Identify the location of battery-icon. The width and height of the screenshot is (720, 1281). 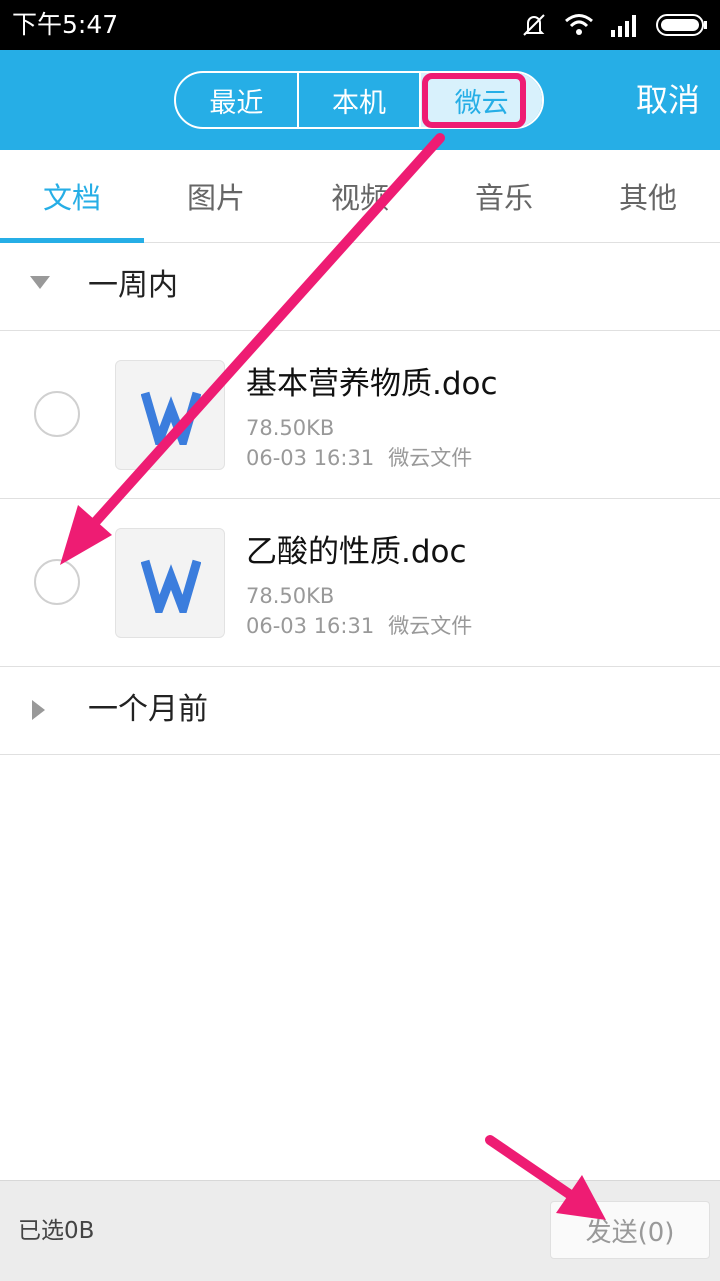
(681, 25).